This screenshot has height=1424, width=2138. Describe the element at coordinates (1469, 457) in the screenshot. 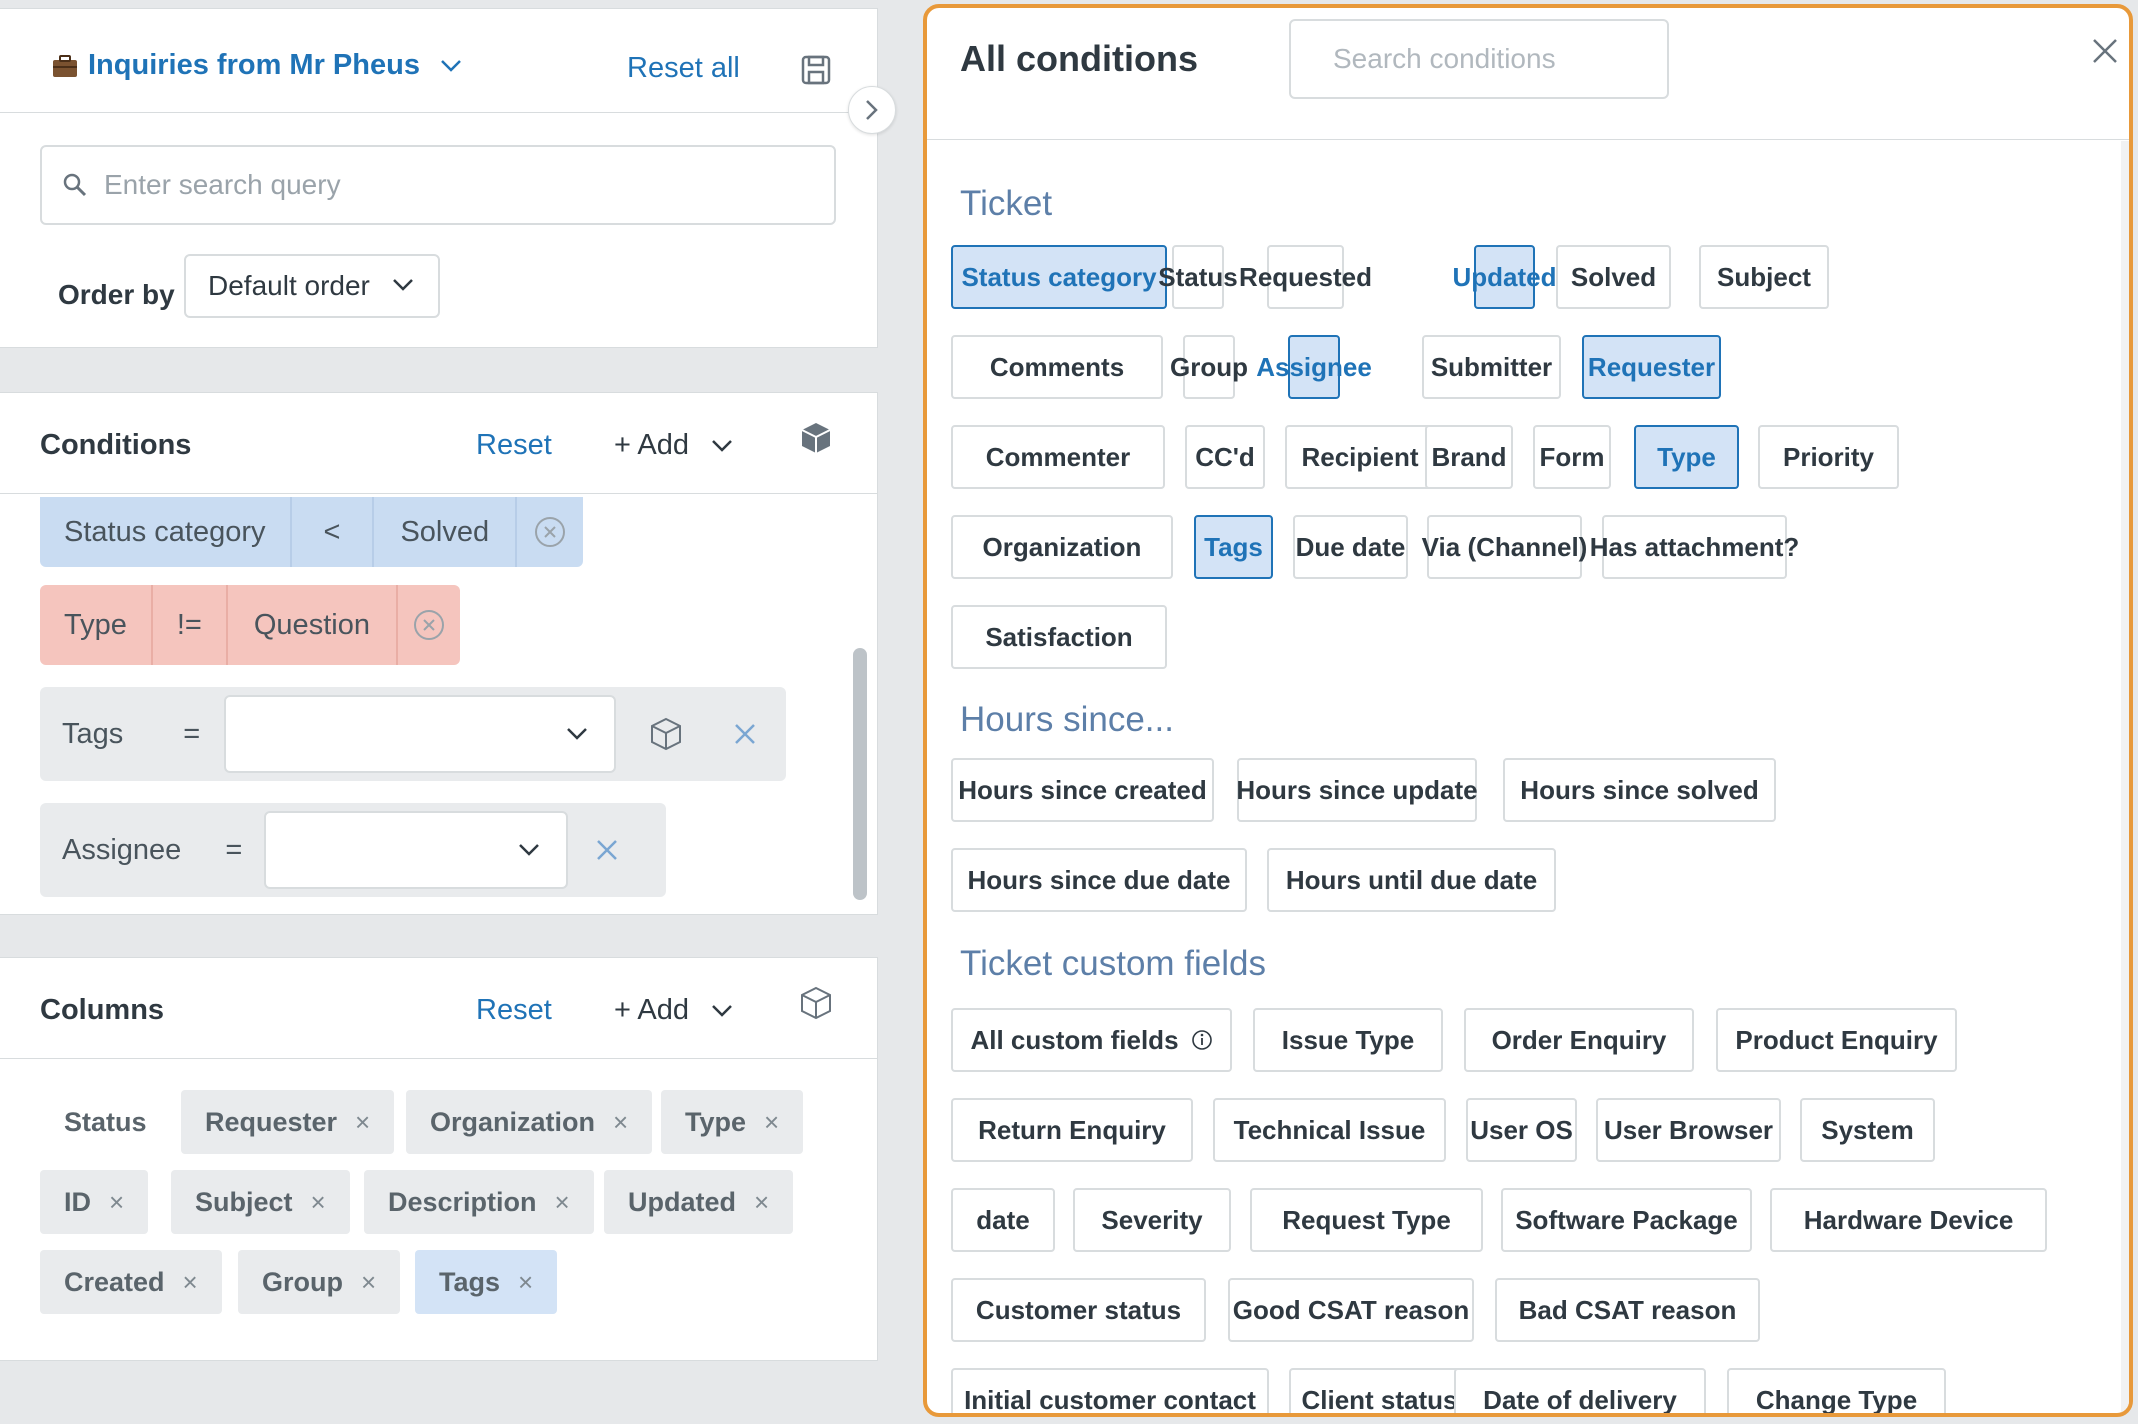

I see `condition-chip-brand: Brand` at that location.